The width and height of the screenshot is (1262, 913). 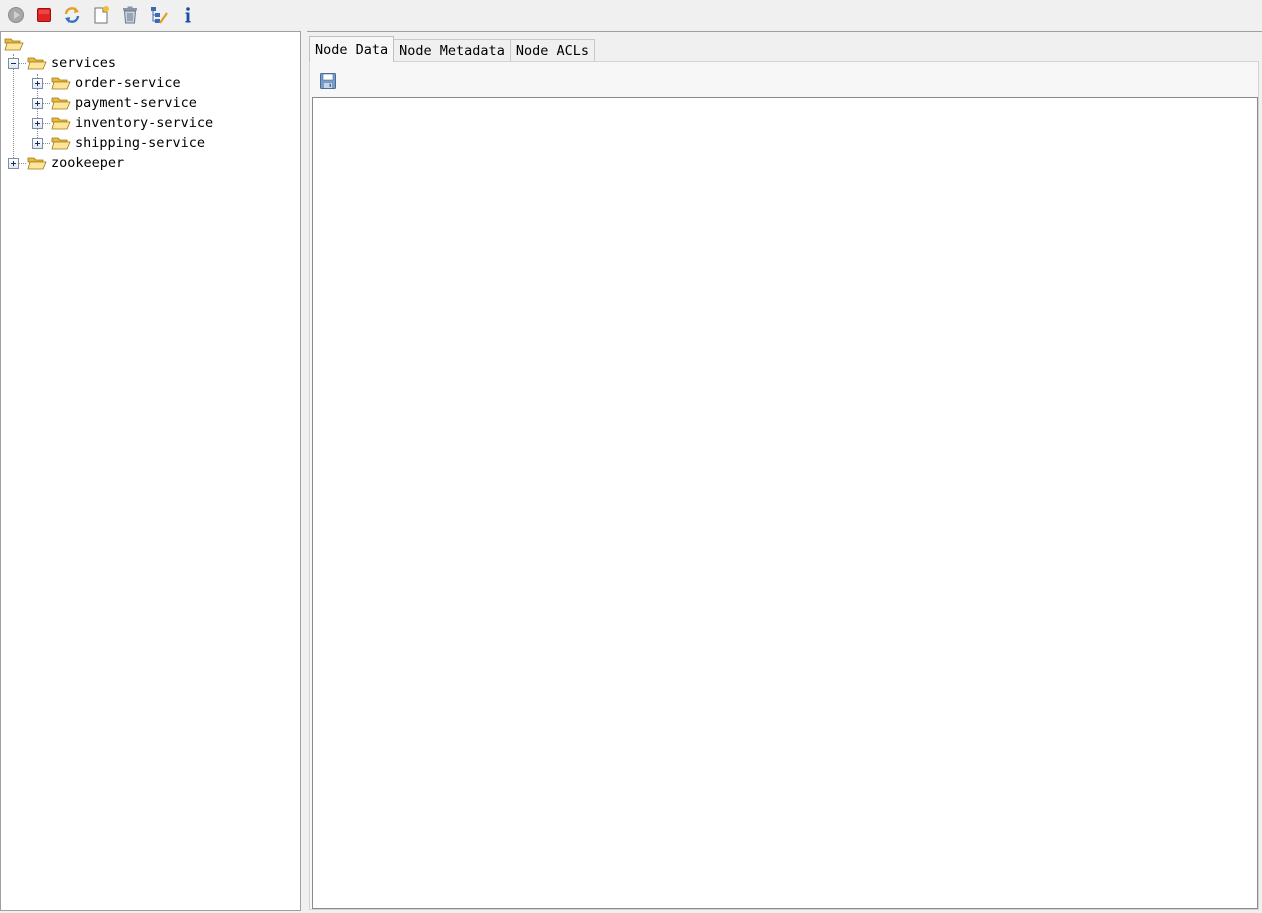 I want to click on about-button, so click(x=188, y=15).